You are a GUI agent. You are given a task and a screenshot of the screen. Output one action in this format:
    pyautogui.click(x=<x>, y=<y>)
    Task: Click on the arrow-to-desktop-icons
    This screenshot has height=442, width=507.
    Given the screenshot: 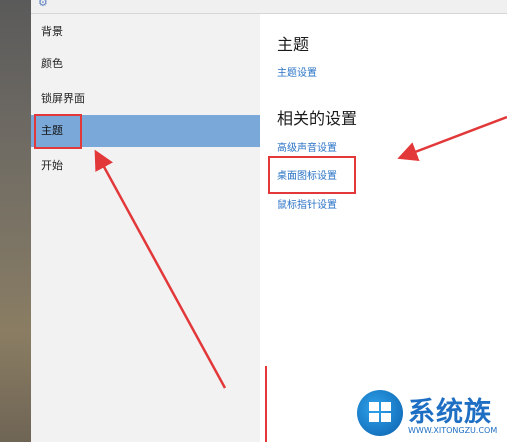 What is the action you would take?
    pyautogui.click(x=452, y=138)
    